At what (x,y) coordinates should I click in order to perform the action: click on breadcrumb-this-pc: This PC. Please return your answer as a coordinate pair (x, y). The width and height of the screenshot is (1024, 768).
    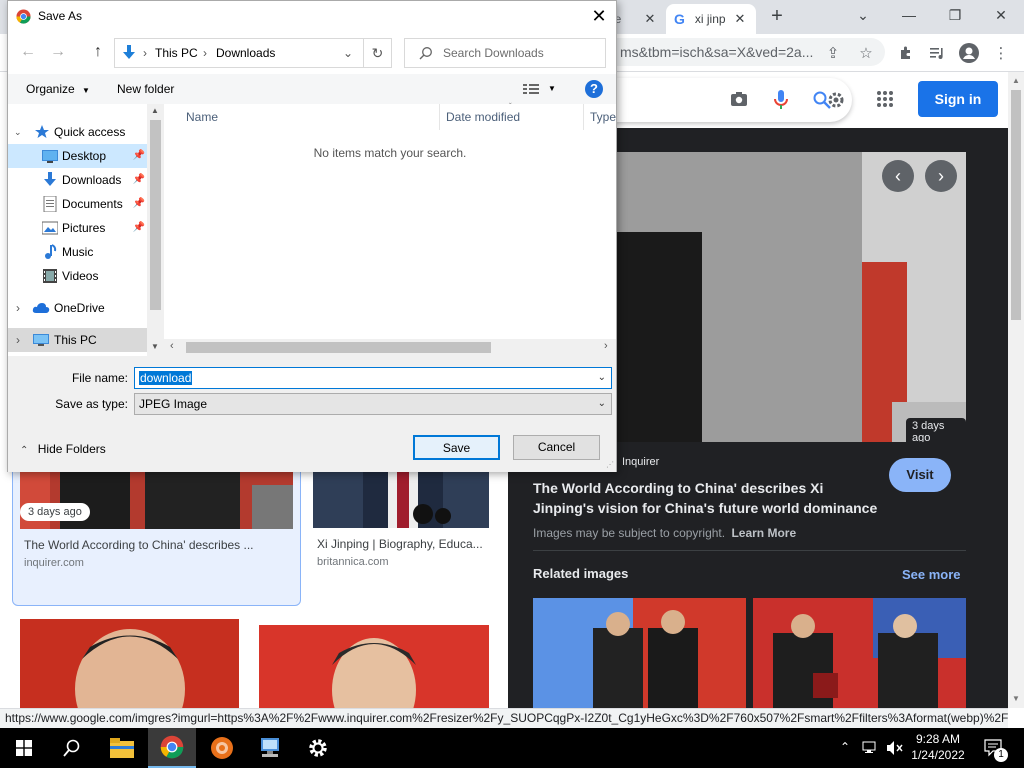
    Looking at the image, I should click on (176, 53).